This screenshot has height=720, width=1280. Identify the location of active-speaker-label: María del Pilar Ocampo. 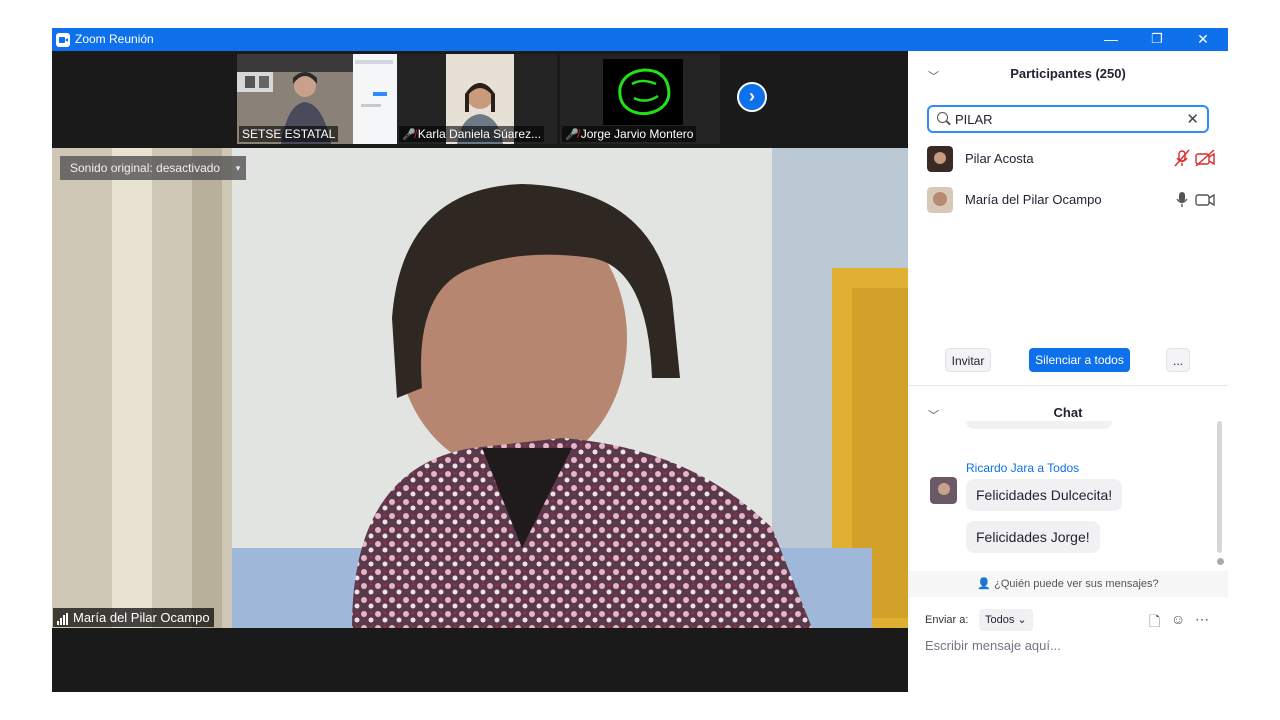
(133, 617).